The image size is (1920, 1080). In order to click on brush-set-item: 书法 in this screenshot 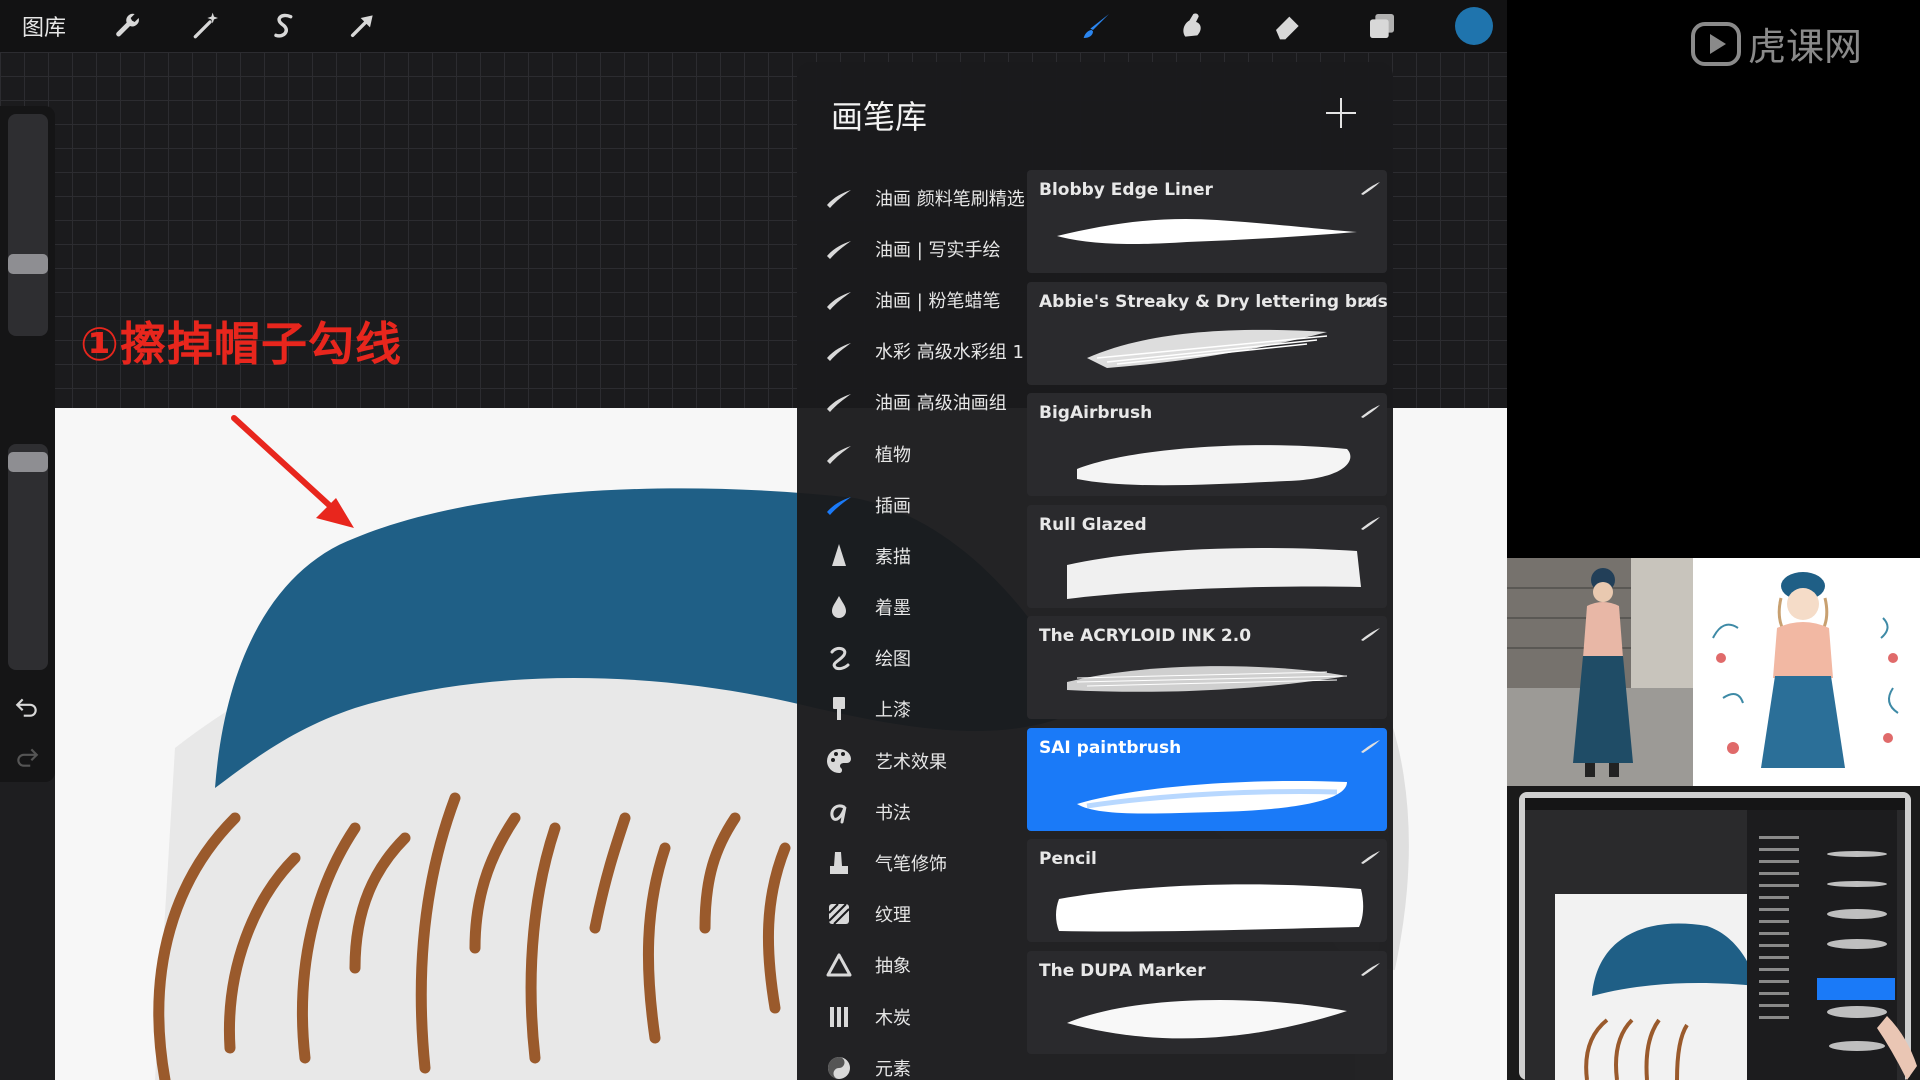, I will do `click(912, 811)`.